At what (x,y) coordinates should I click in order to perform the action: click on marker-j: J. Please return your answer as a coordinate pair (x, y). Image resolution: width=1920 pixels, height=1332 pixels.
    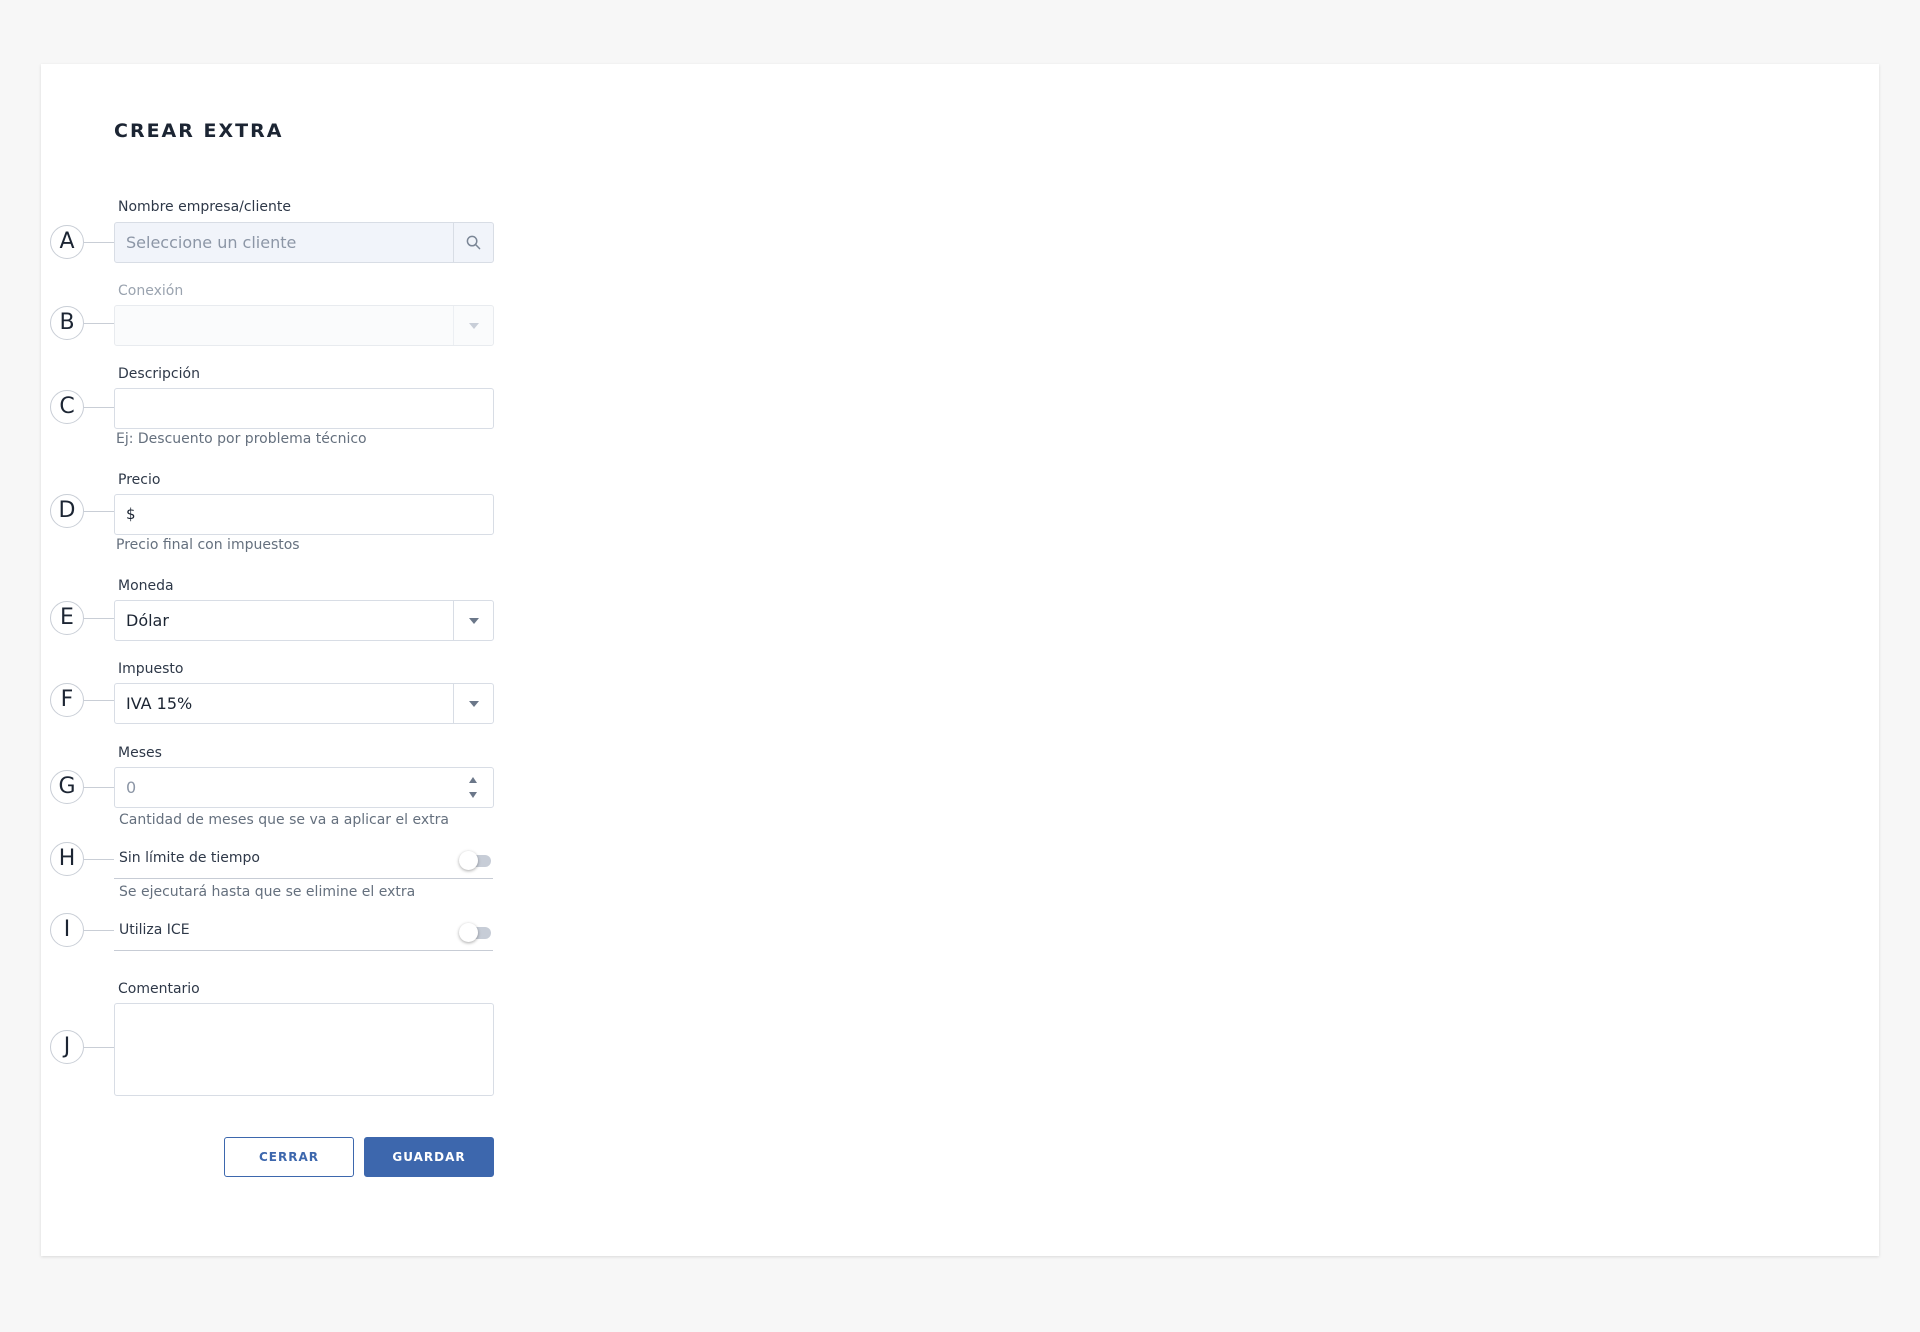
    Looking at the image, I should click on (67, 1047).